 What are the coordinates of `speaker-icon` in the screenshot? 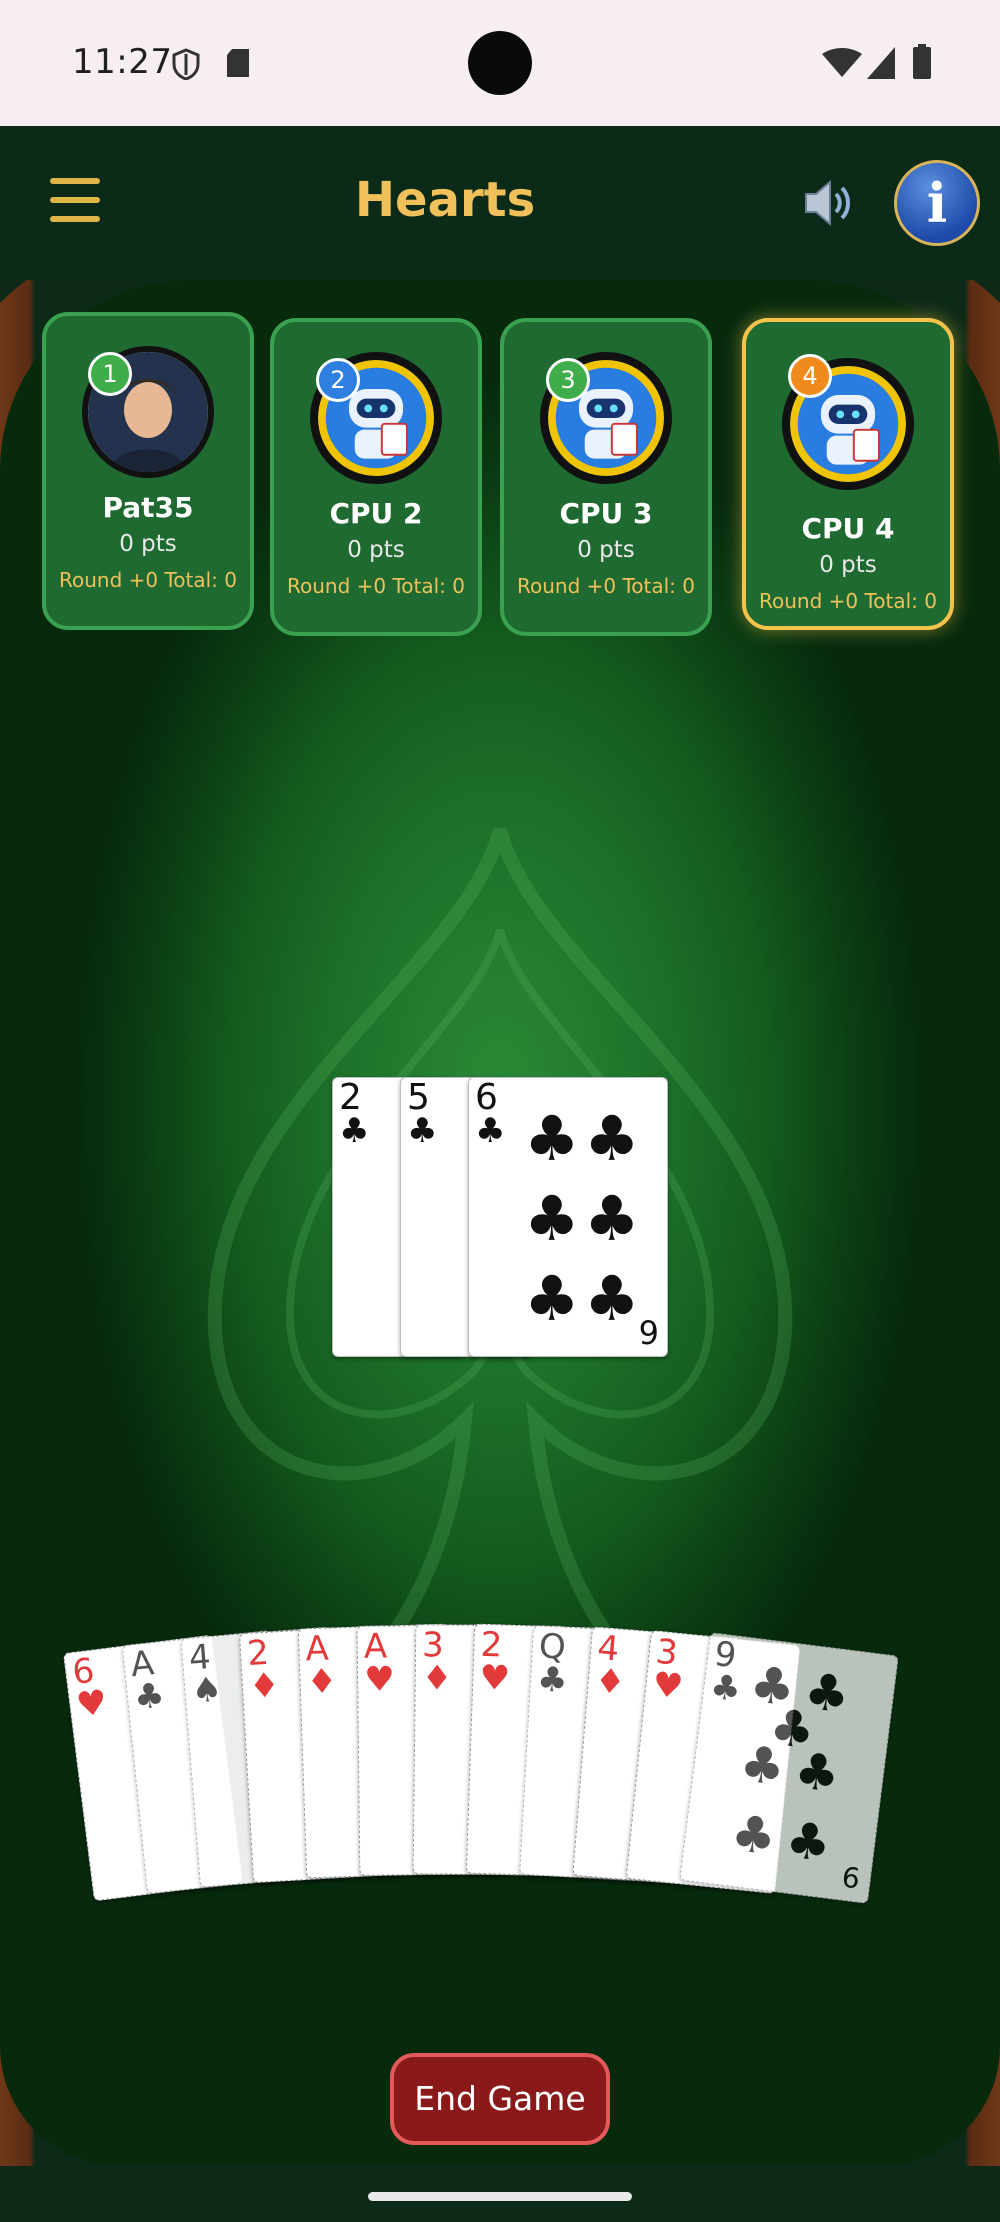 It's located at (829, 203).